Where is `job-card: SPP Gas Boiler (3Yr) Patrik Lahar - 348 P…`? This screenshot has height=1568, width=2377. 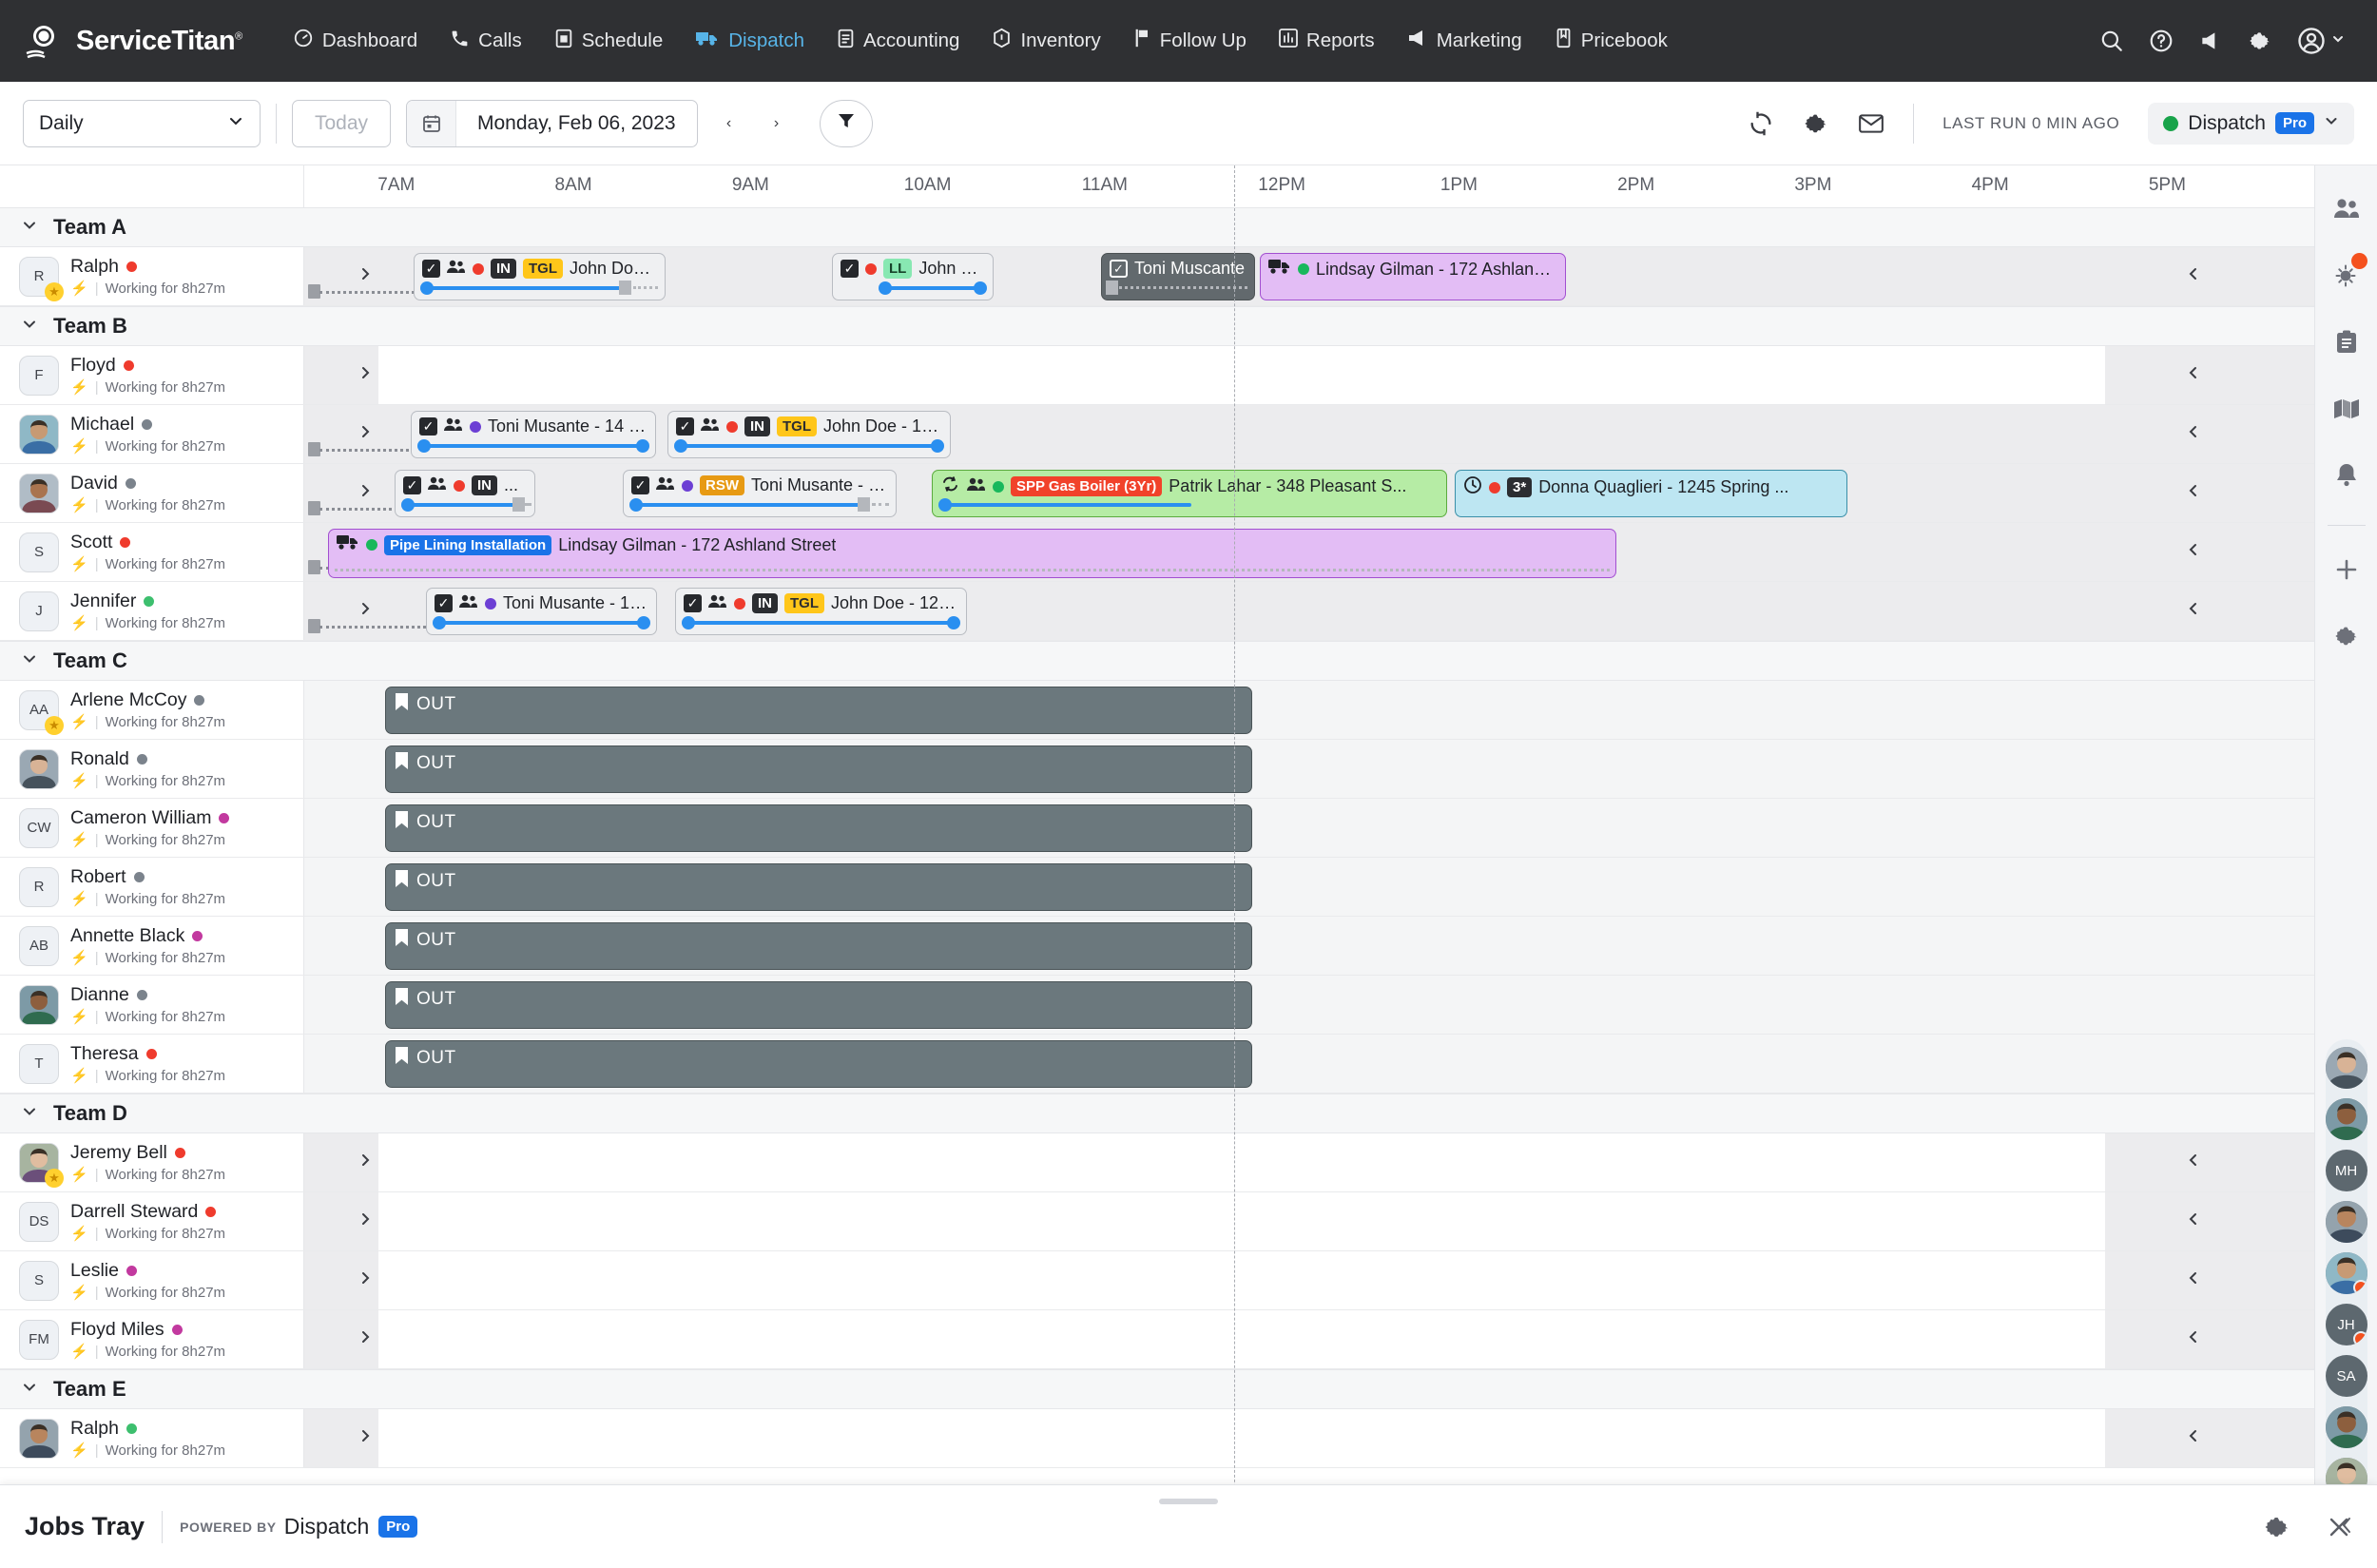 job-card: SPP Gas Boiler (3Yr) Patrik Lahar - 348 P… is located at coordinates (1189, 493).